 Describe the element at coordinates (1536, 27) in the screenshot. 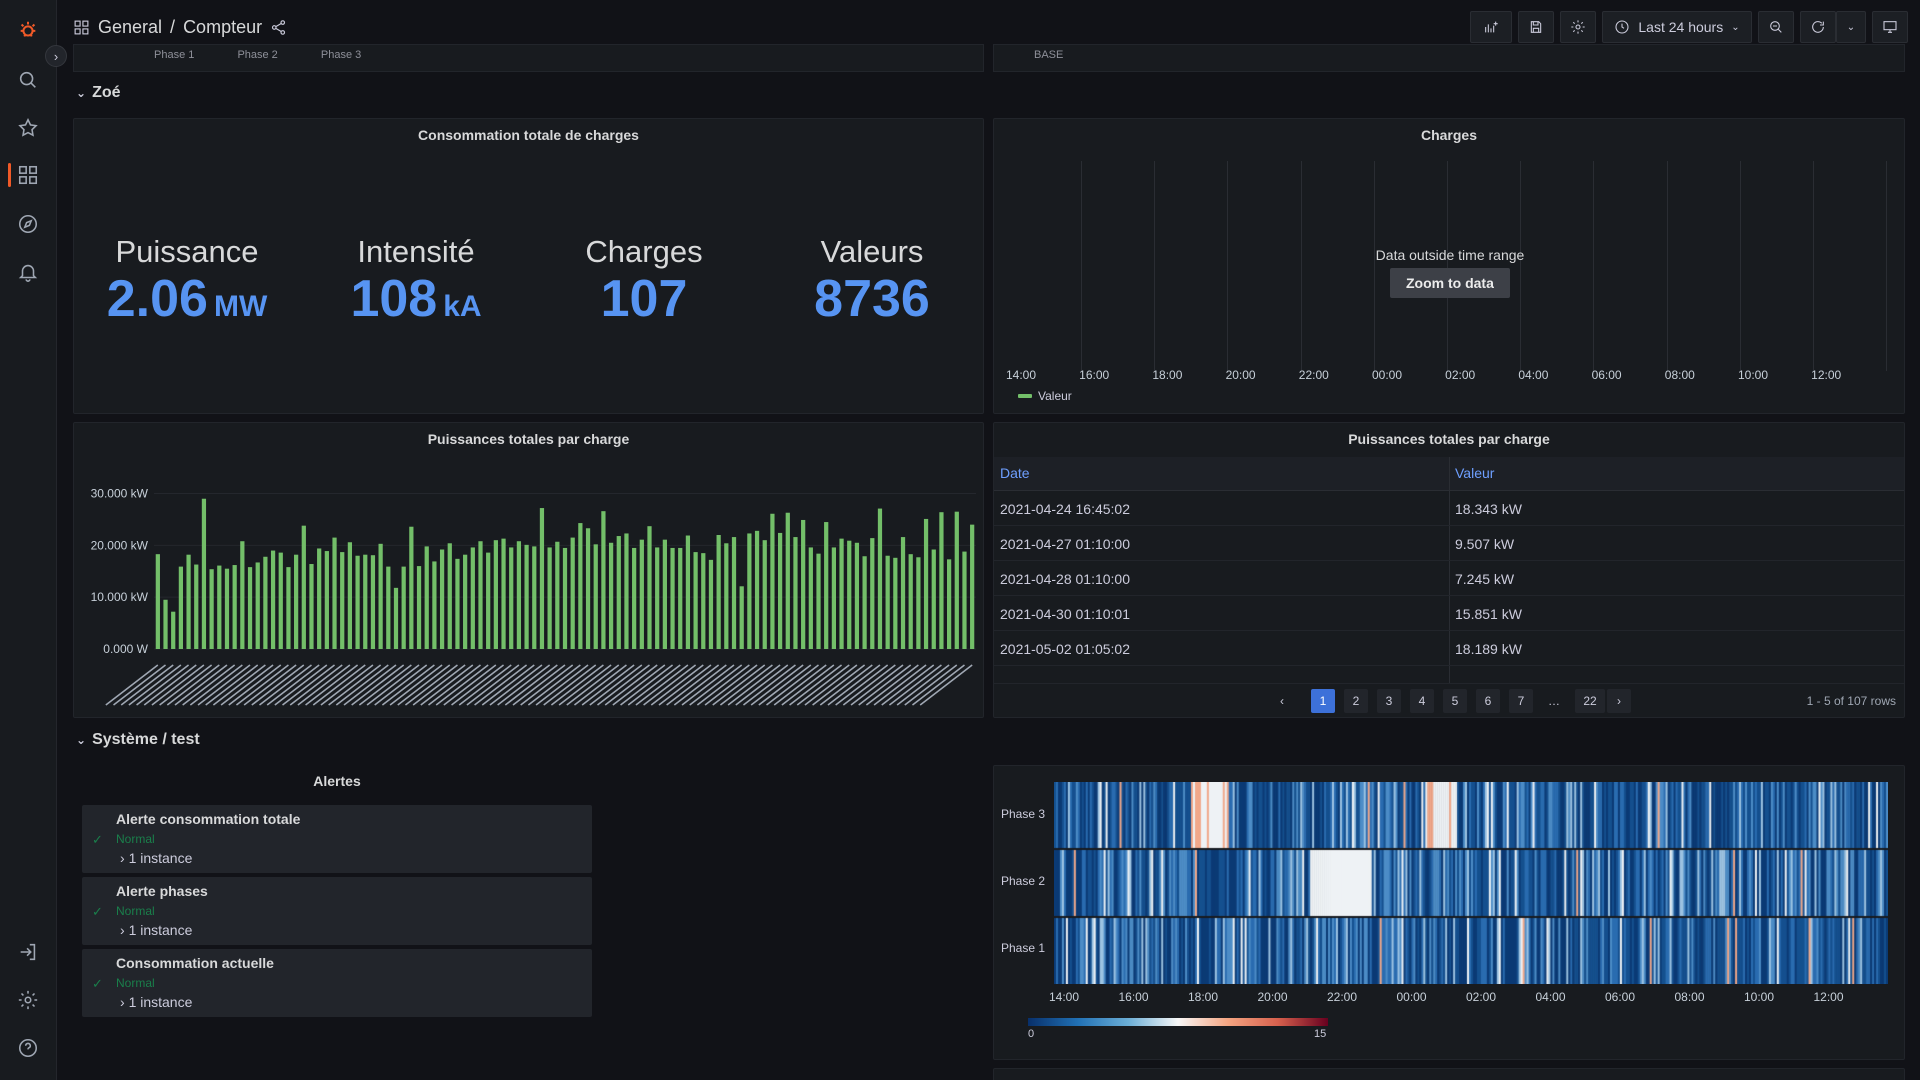

I see `save-dashboard-button` at that location.